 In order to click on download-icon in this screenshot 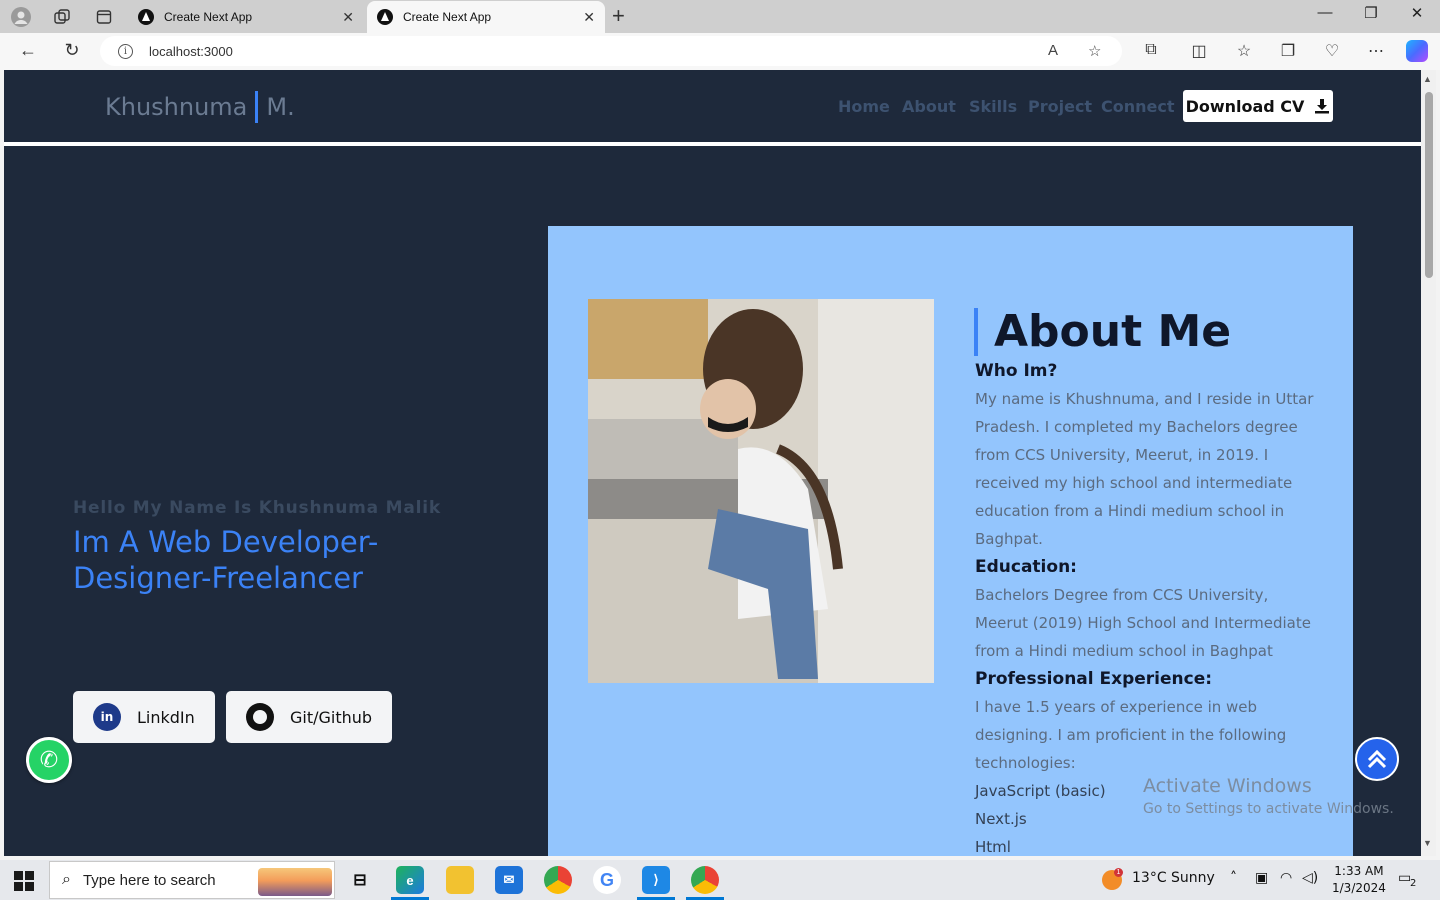, I will do `click(1322, 106)`.